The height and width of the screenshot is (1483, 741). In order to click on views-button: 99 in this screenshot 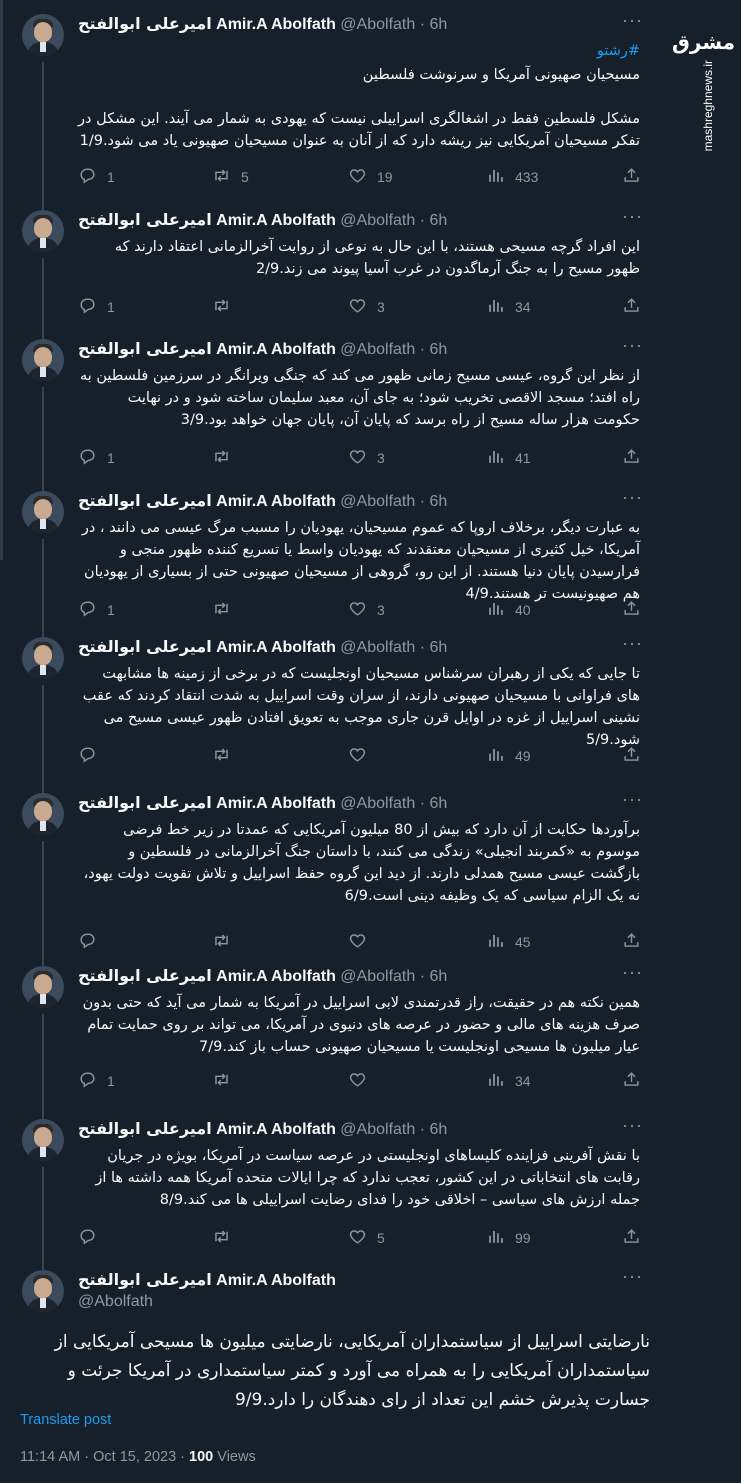, I will do `click(508, 1238)`.